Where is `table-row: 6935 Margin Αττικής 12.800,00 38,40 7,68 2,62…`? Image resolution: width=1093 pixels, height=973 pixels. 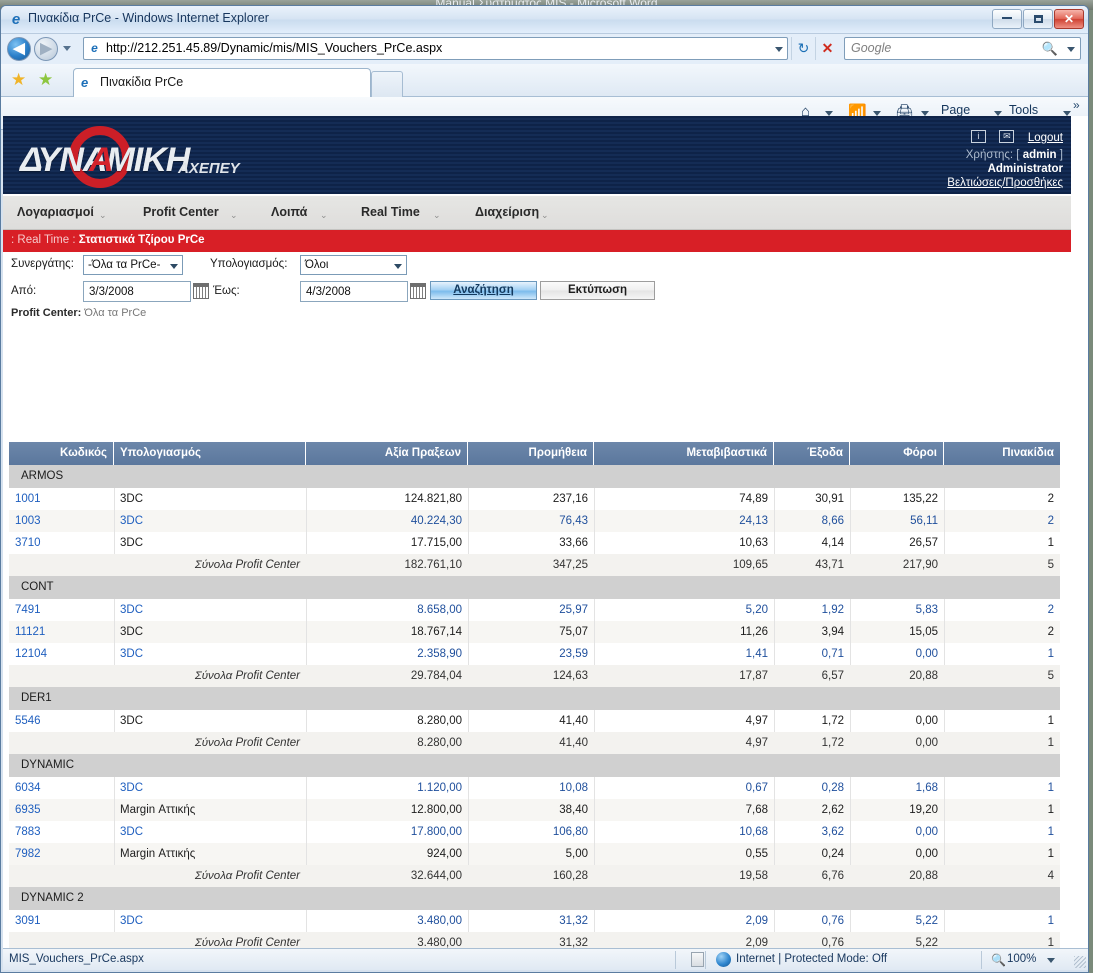
table-row: 6935 Margin Αττικής 12.800,00 38,40 7,68 2,62… is located at coordinates (534, 810).